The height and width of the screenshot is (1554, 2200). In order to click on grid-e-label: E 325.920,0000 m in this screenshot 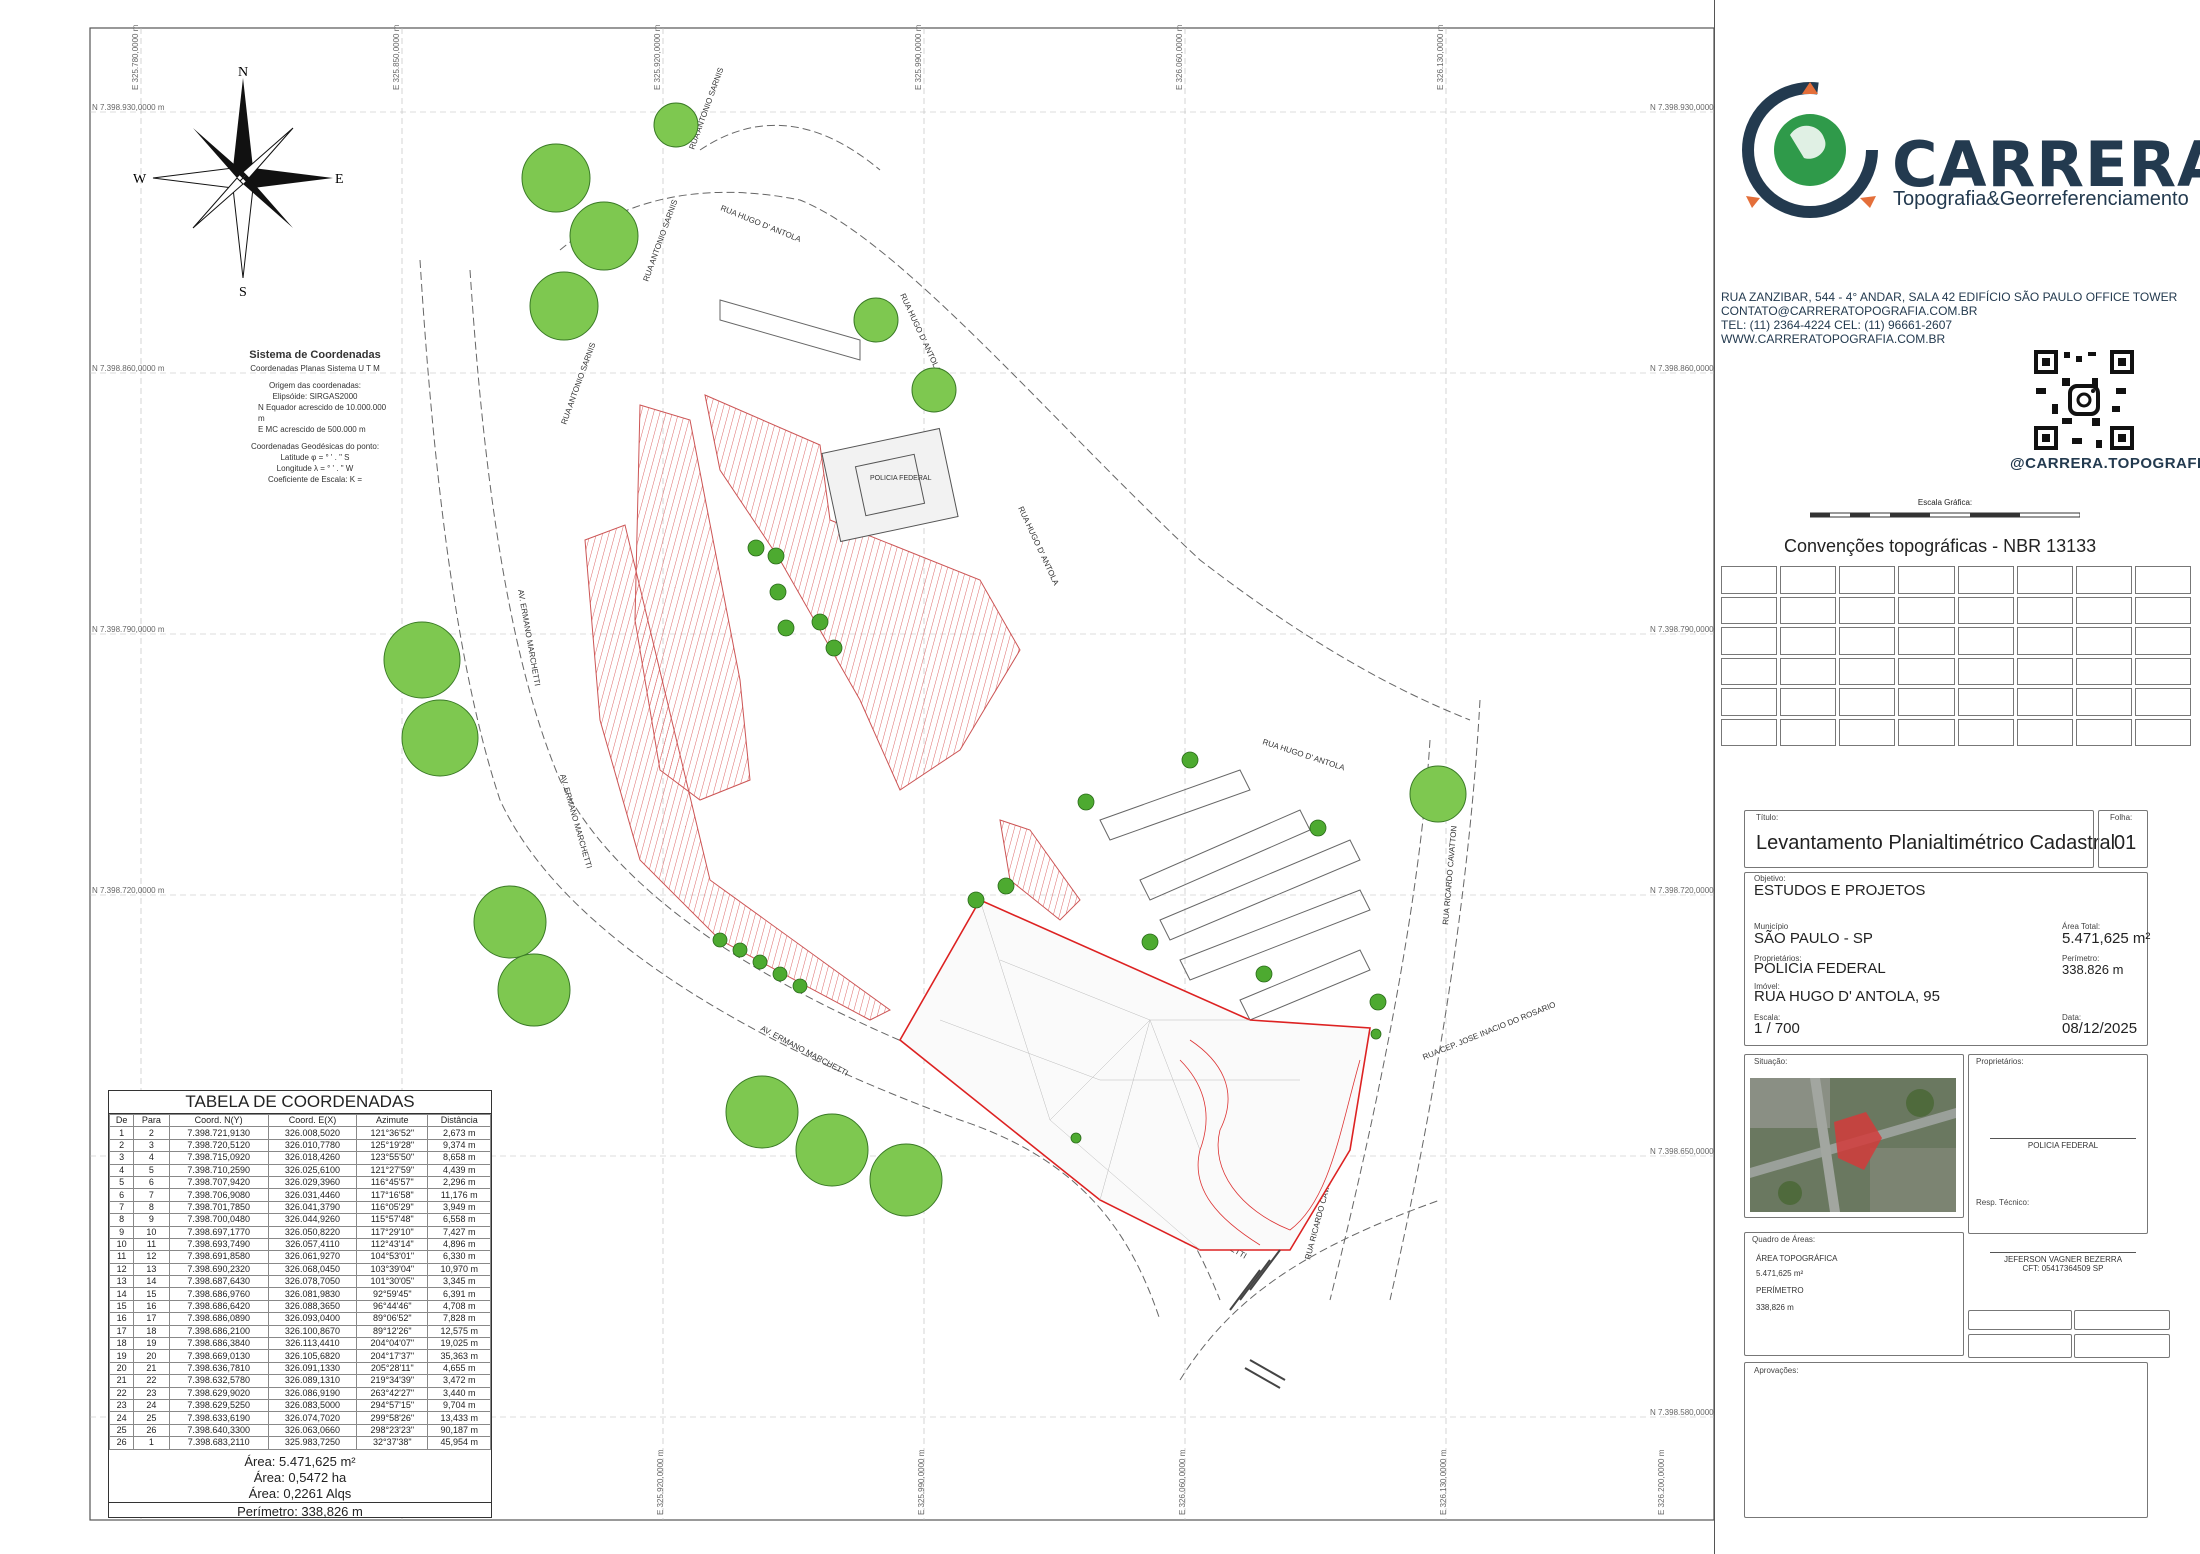, I will do `click(660, 1482)`.